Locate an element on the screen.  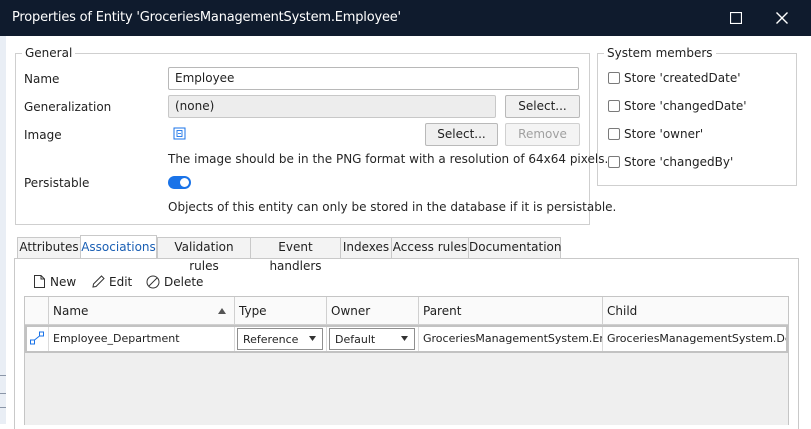
store-createddate-checkbox is located at coordinates (614, 78).